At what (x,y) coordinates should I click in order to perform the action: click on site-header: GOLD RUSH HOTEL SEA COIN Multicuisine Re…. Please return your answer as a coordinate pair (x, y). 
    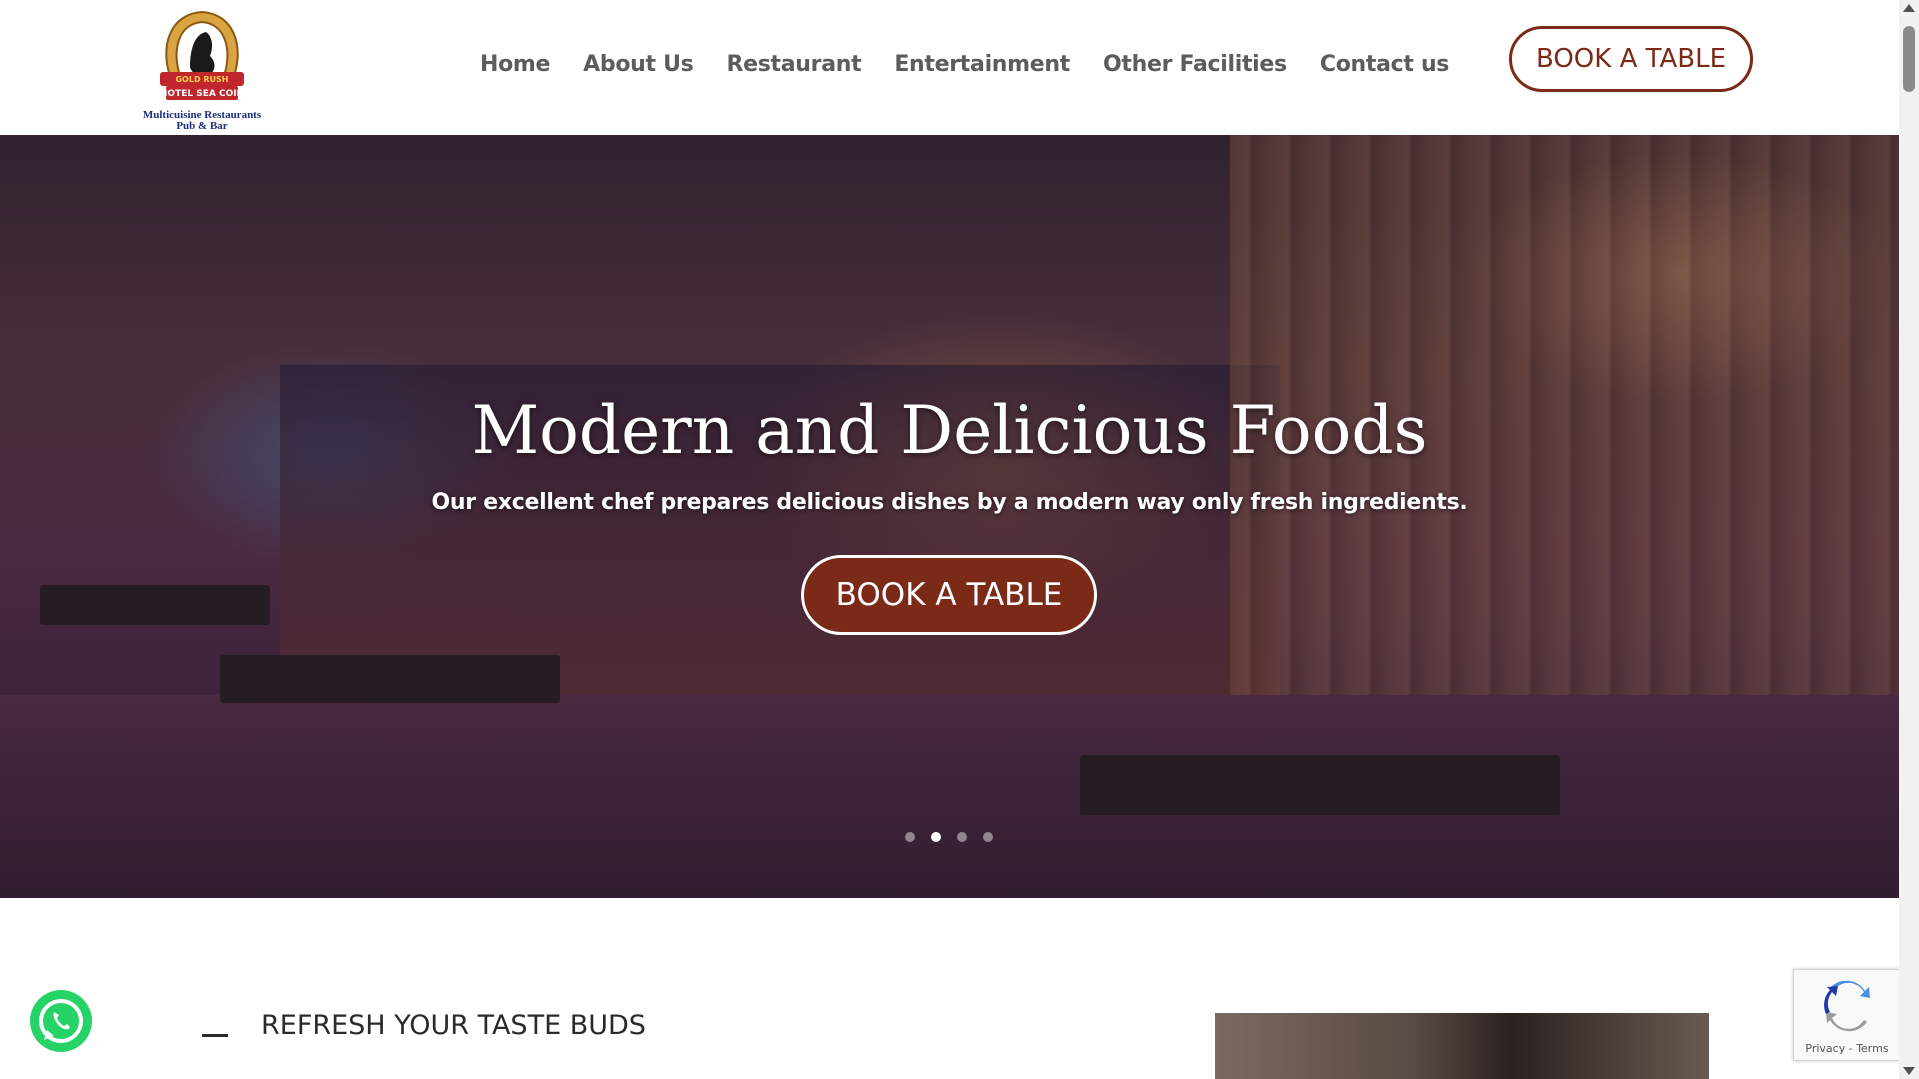
    Looking at the image, I should click on (949, 67).